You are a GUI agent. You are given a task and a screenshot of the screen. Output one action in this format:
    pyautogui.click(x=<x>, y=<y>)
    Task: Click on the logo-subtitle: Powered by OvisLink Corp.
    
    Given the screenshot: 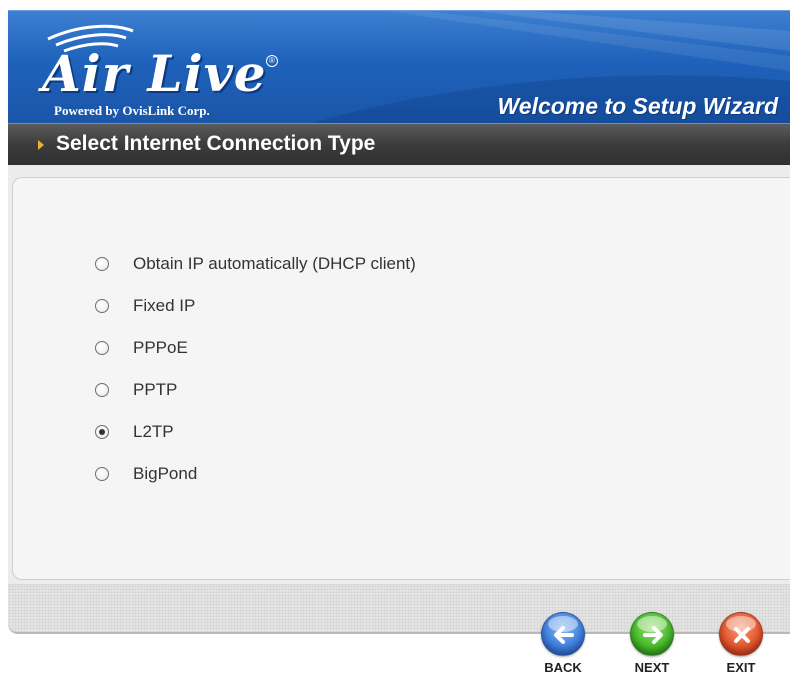 What is the action you would take?
    pyautogui.click(x=132, y=110)
    